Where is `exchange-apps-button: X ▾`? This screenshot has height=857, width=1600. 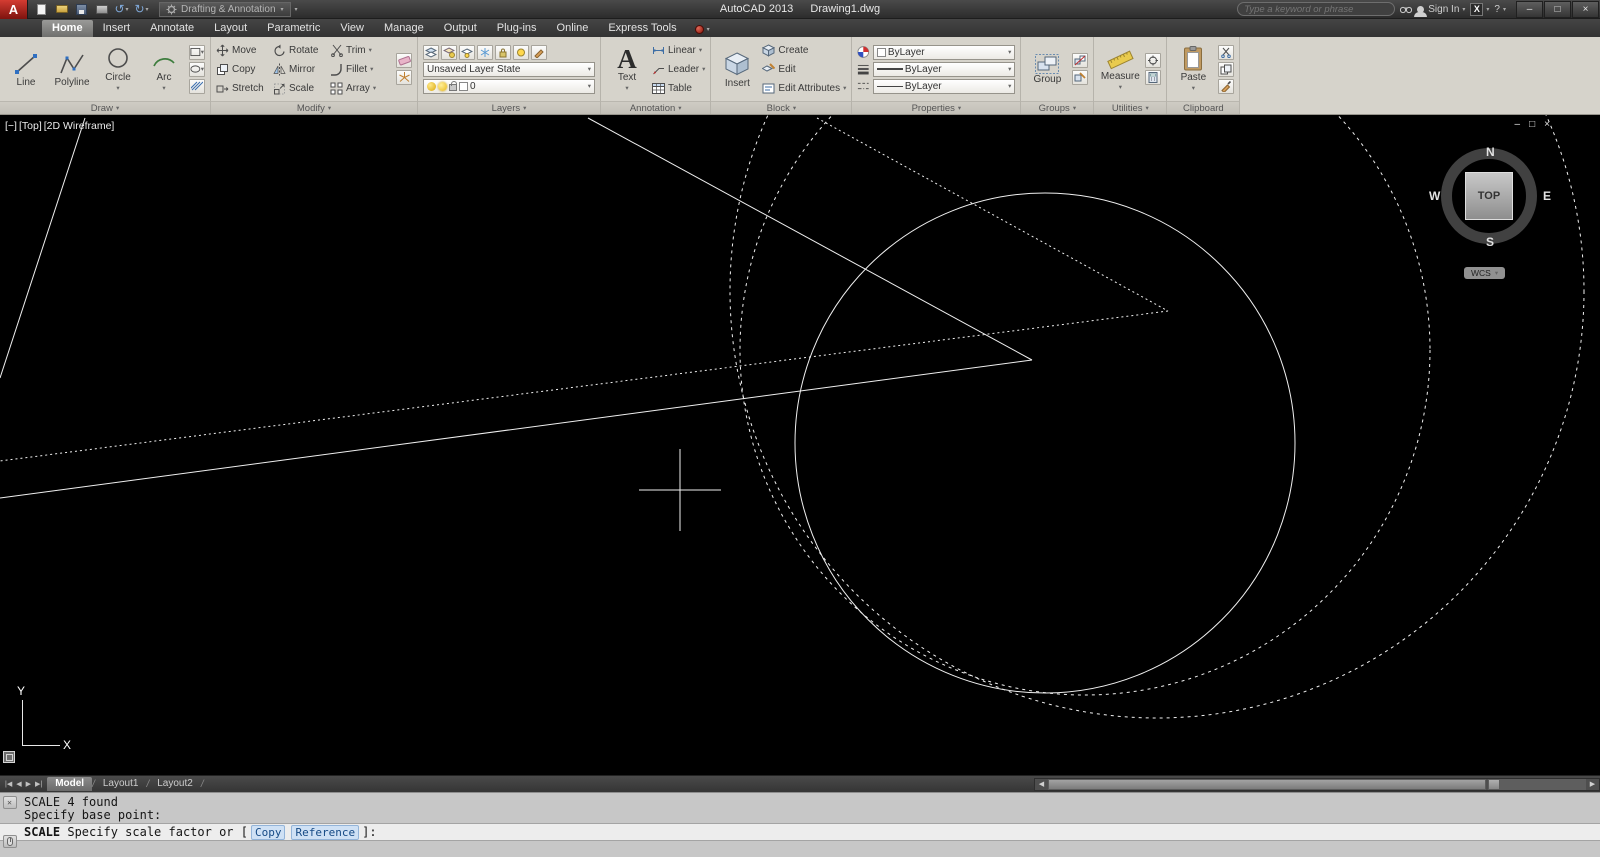
exchange-apps-button: X ▾ is located at coordinates (1479, 9).